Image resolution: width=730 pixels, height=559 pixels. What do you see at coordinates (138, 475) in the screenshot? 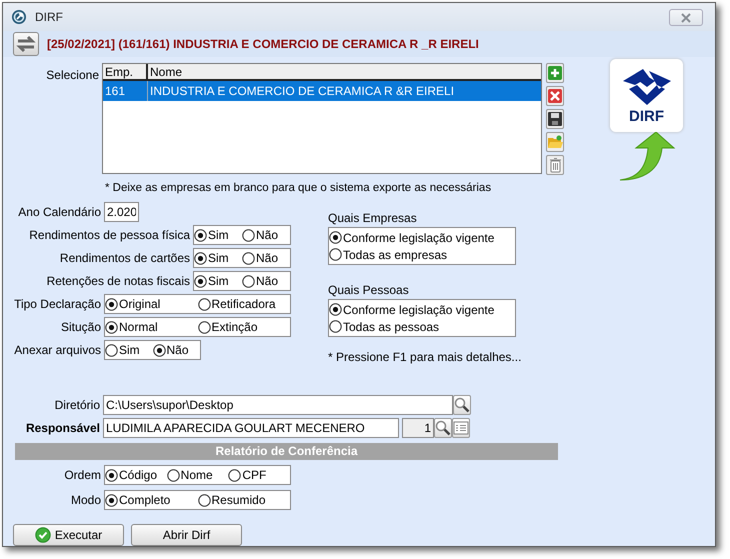
I see `radio-label: Código` at bounding box center [138, 475].